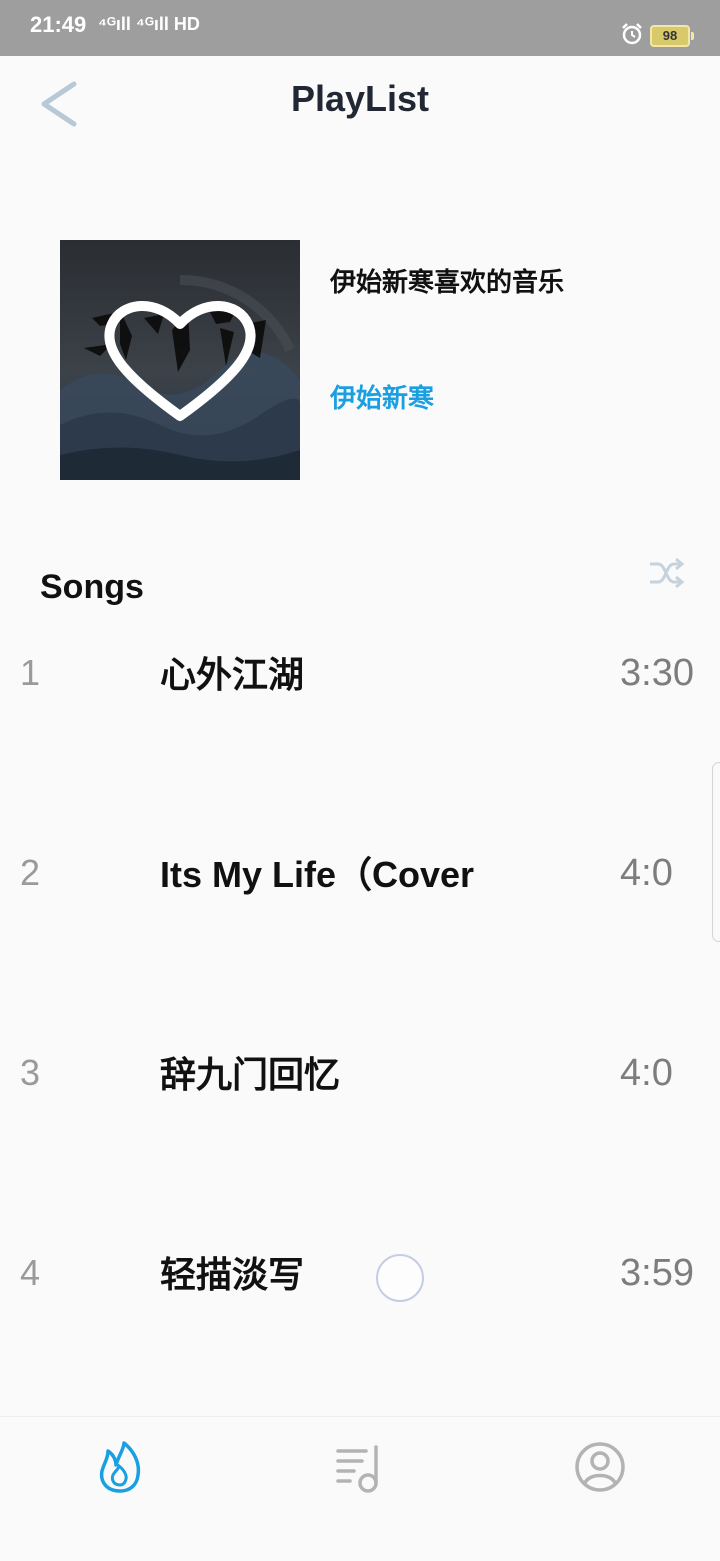 The height and width of the screenshot is (1561, 720). I want to click on playlist-owner-link: 伊始新寒, so click(382, 396).